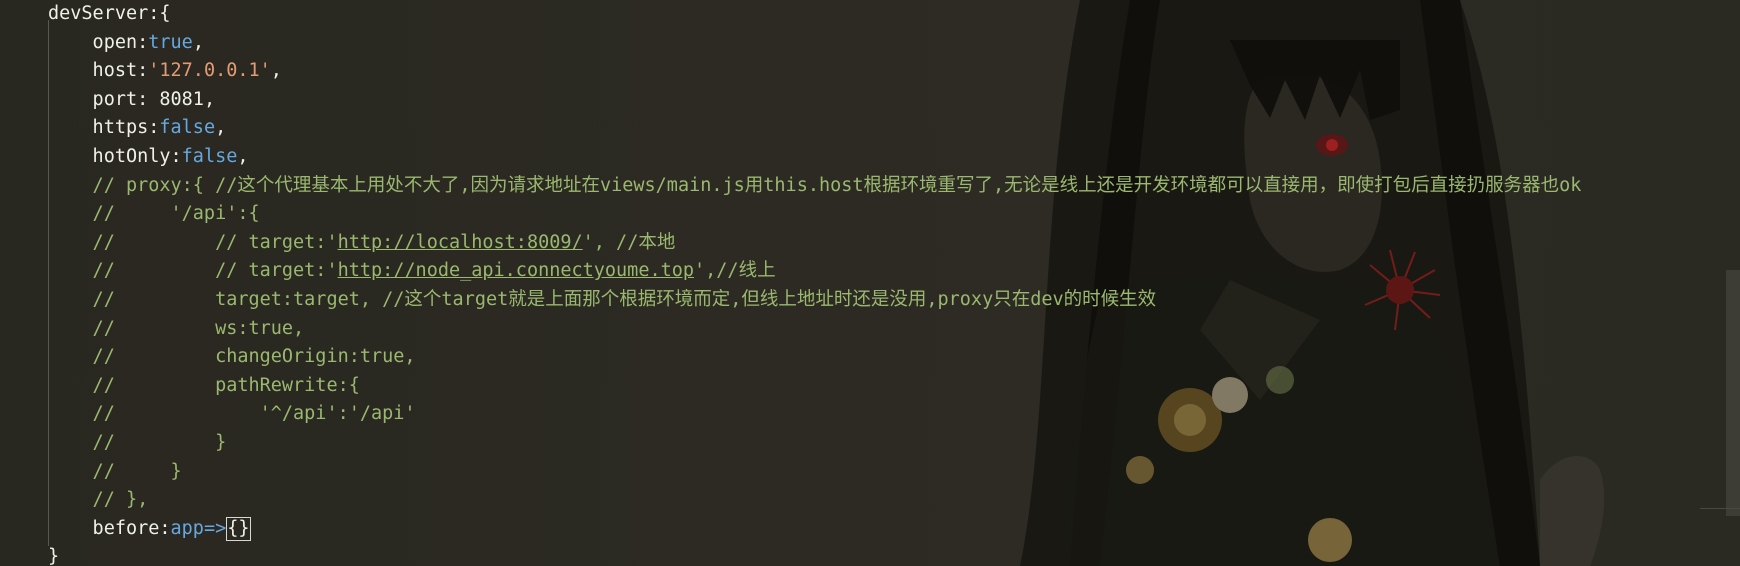 The width and height of the screenshot is (1740, 566). What do you see at coordinates (860, 43) in the screenshot?
I see `code-line: open:true,` at bounding box center [860, 43].